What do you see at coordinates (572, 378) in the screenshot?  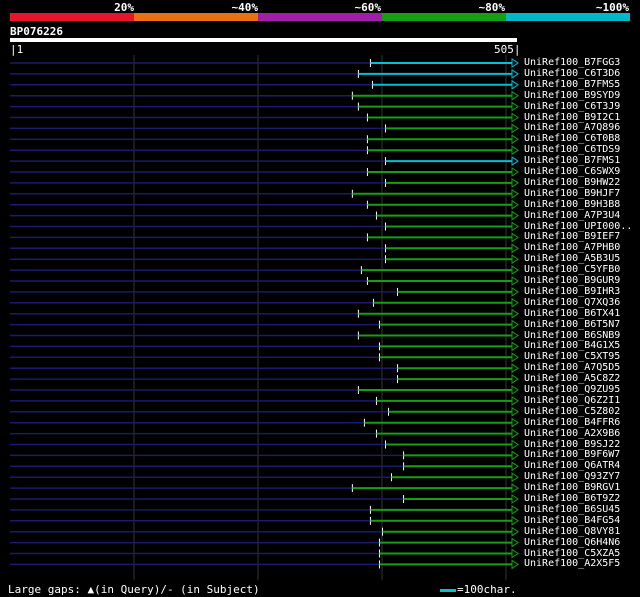 I see `hit-label: UniRef100_A5C8Z2` at bounding box center [572, 378].